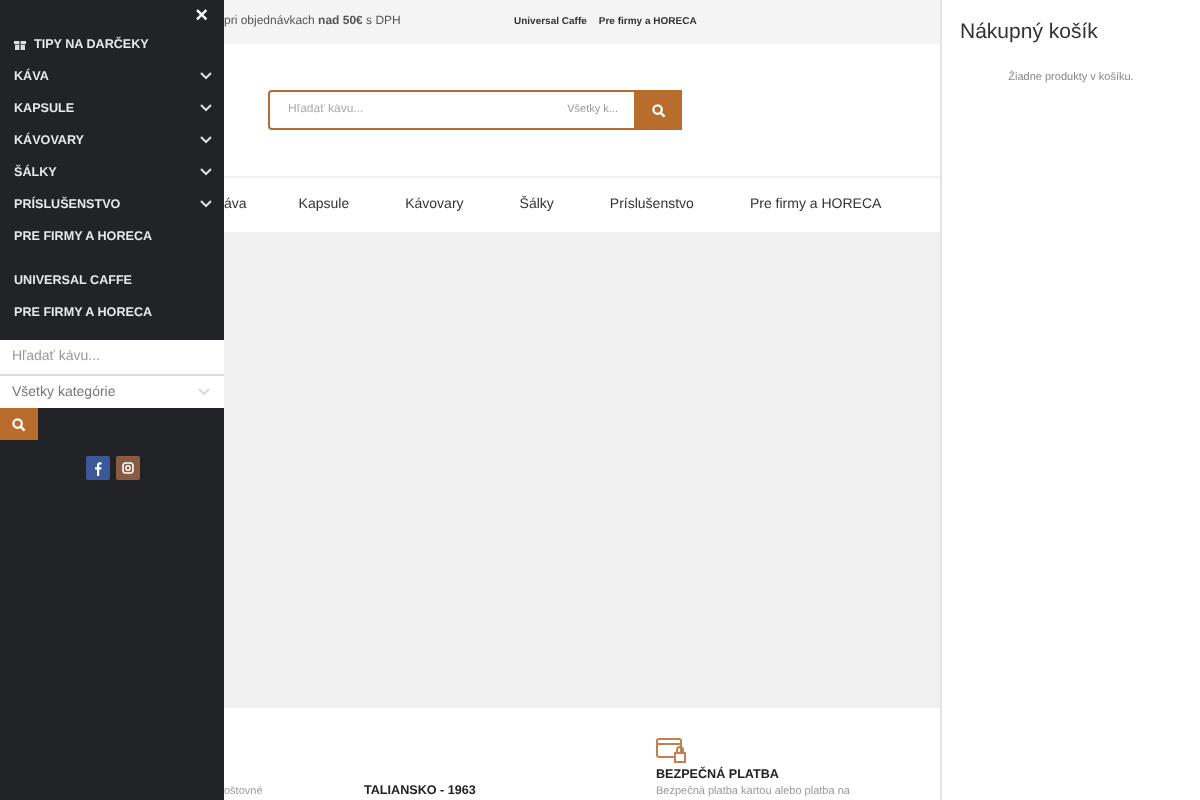 This screenshot has width=1200, height=800. Describe the element at coordinates (20, 44) in the screenshot. I see `gift-icon` at that location.